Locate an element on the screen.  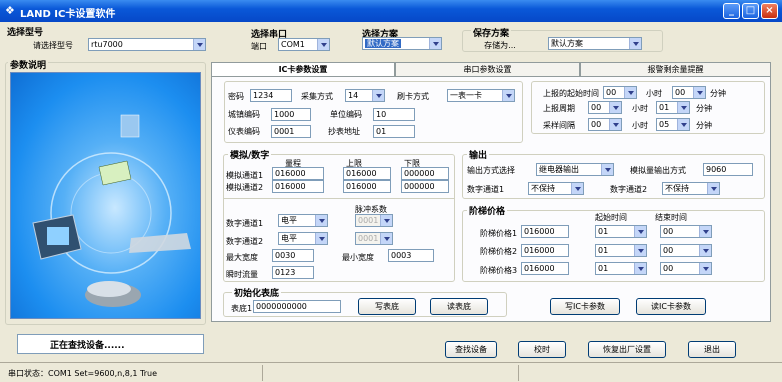
tab-serial: 串口参数设置 is located at coordinates (487, 69).